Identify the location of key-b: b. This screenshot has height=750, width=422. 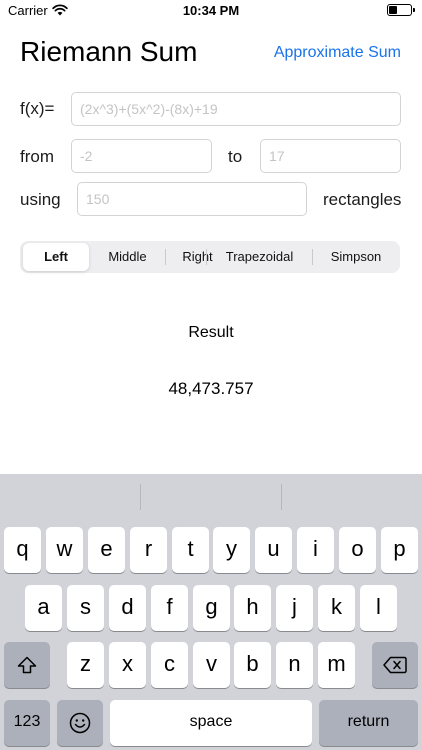
(252, 665).